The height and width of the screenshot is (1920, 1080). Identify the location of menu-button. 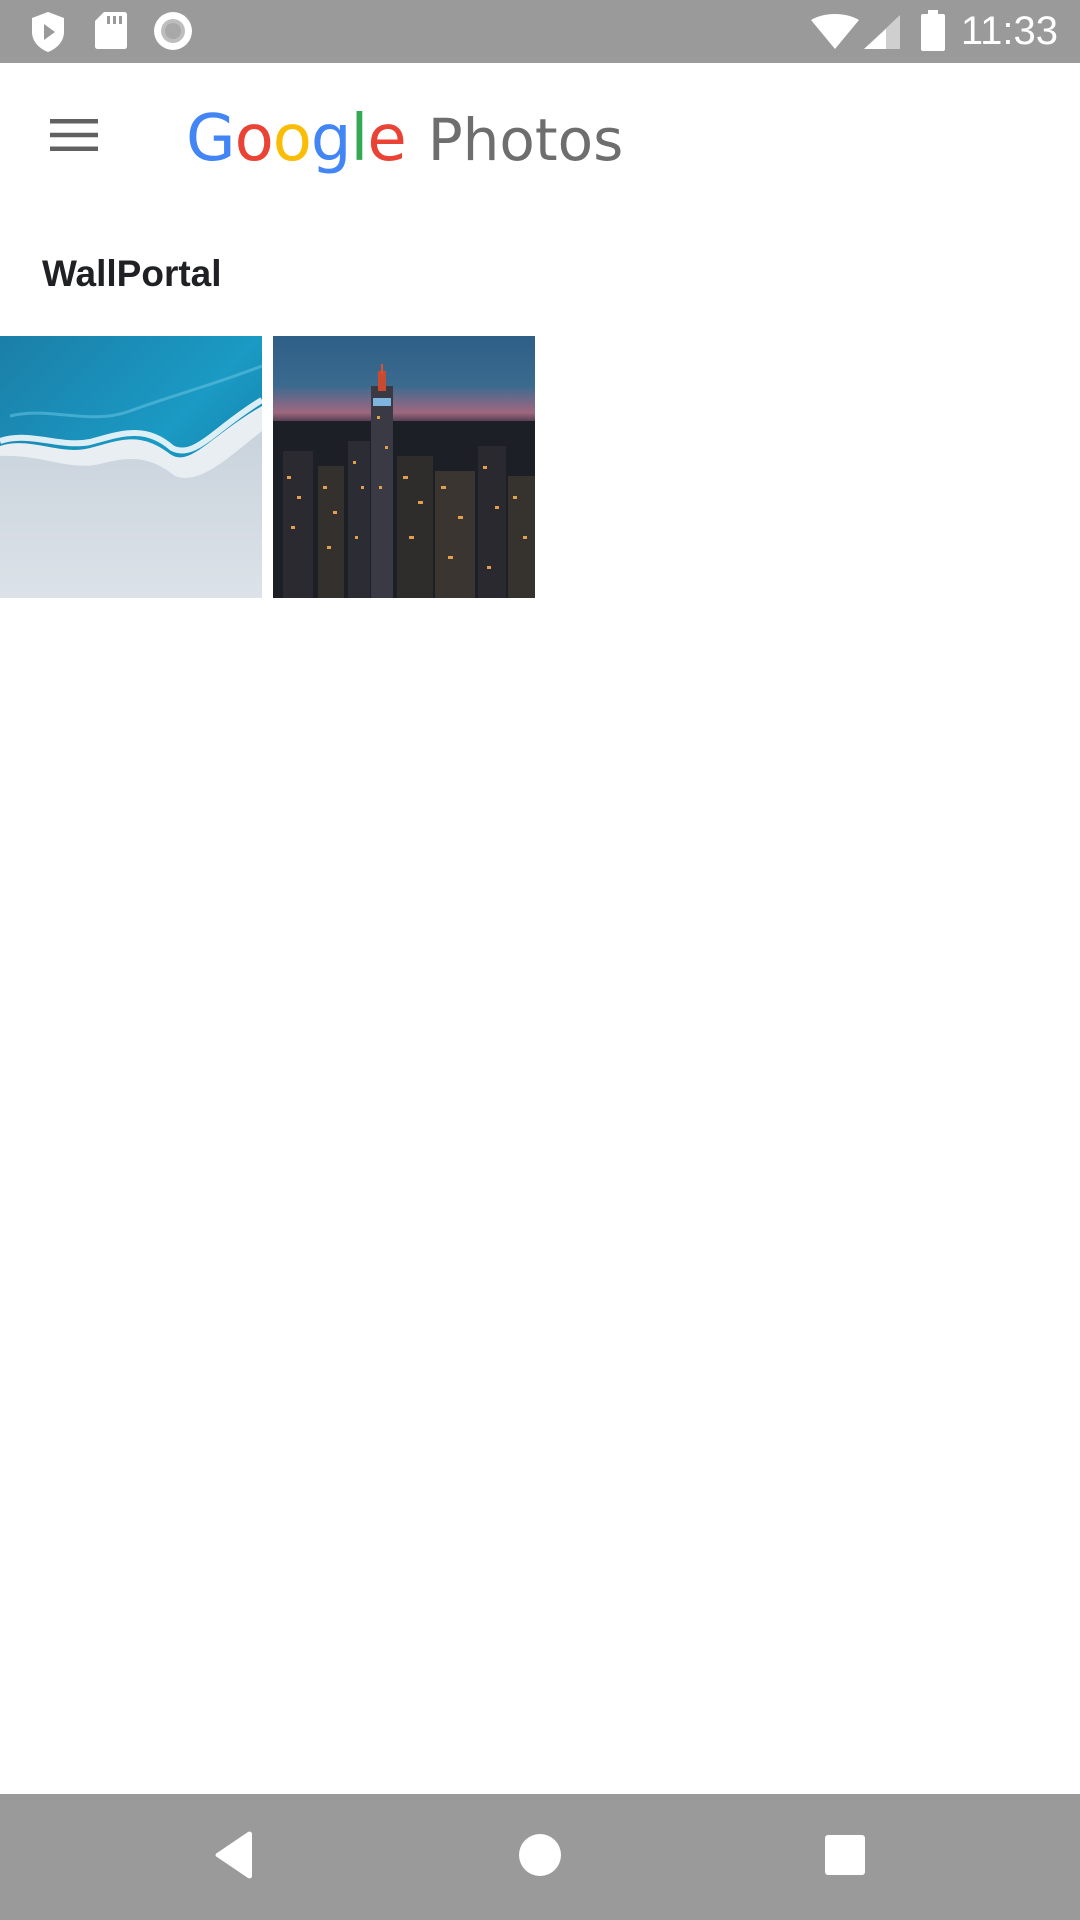
(74, 137).